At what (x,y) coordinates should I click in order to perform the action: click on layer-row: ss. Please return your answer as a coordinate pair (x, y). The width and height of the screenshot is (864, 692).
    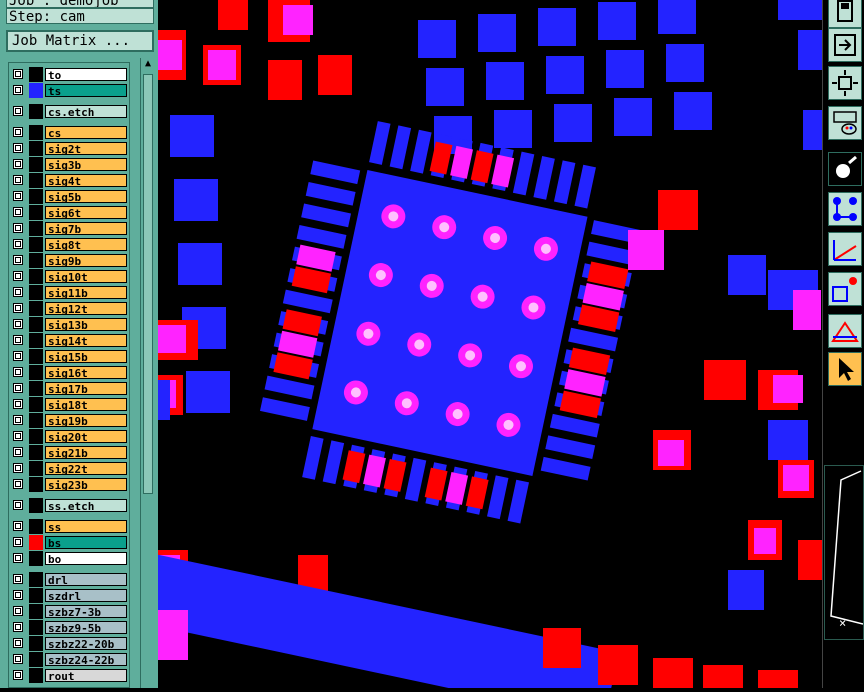
    Looking at the image, I should click on (70, 526).